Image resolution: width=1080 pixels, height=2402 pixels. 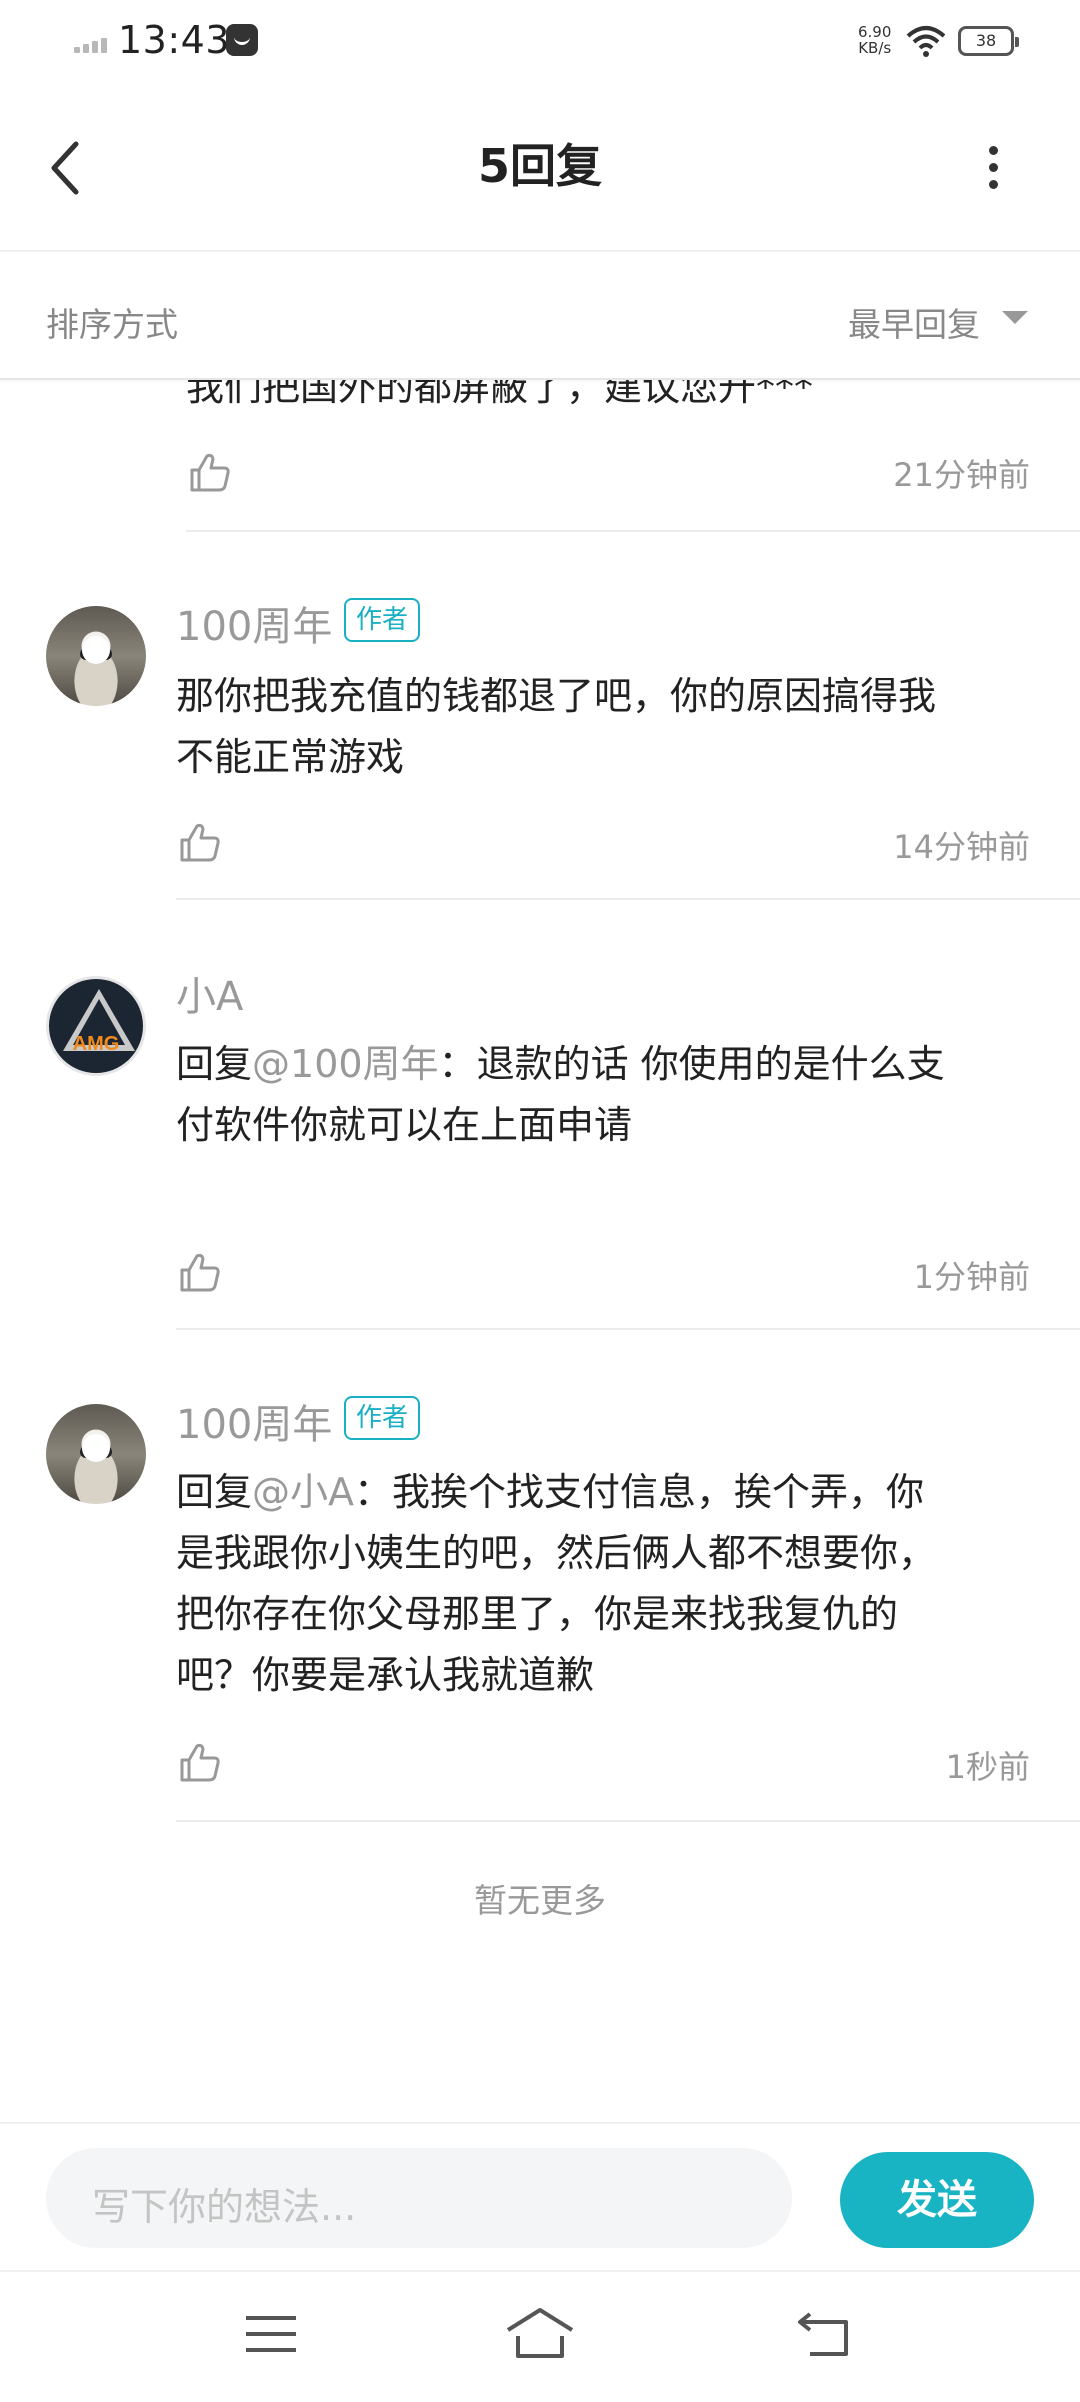 I want to click on more-options-icon, so click(x=993, y=168).